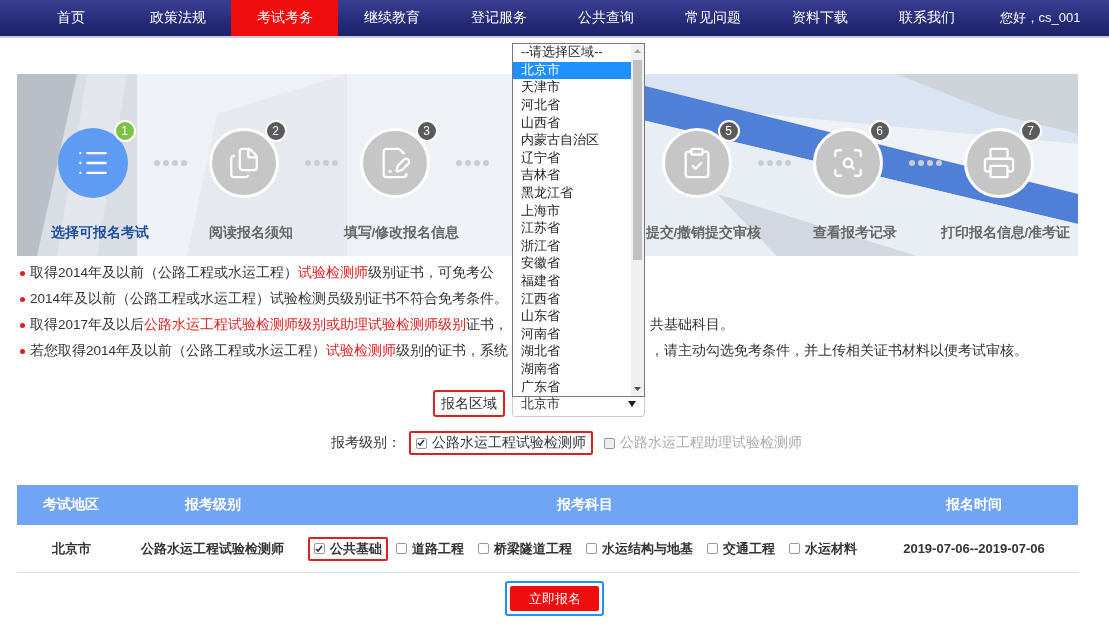 The image size is (1109, 642). I want to click on subject-option: 水运材料, so click(822, 548).